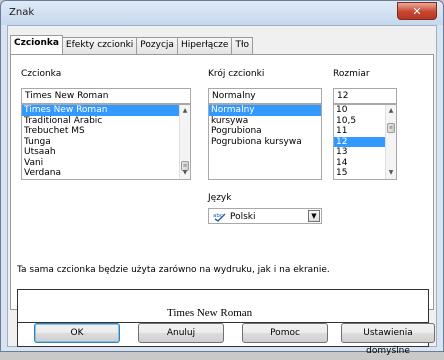 Image resolution: width=444 pixels, height=360 pixels. I want to click on close-icon: ✕, so click(417, 11).